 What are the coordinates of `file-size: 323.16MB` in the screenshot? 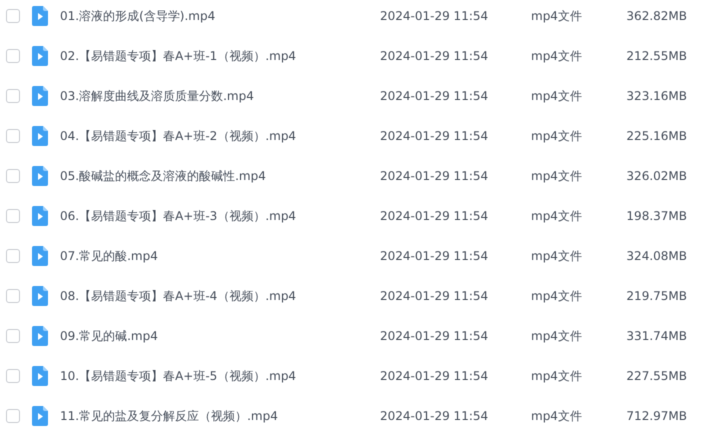 It's located at (656, 96).